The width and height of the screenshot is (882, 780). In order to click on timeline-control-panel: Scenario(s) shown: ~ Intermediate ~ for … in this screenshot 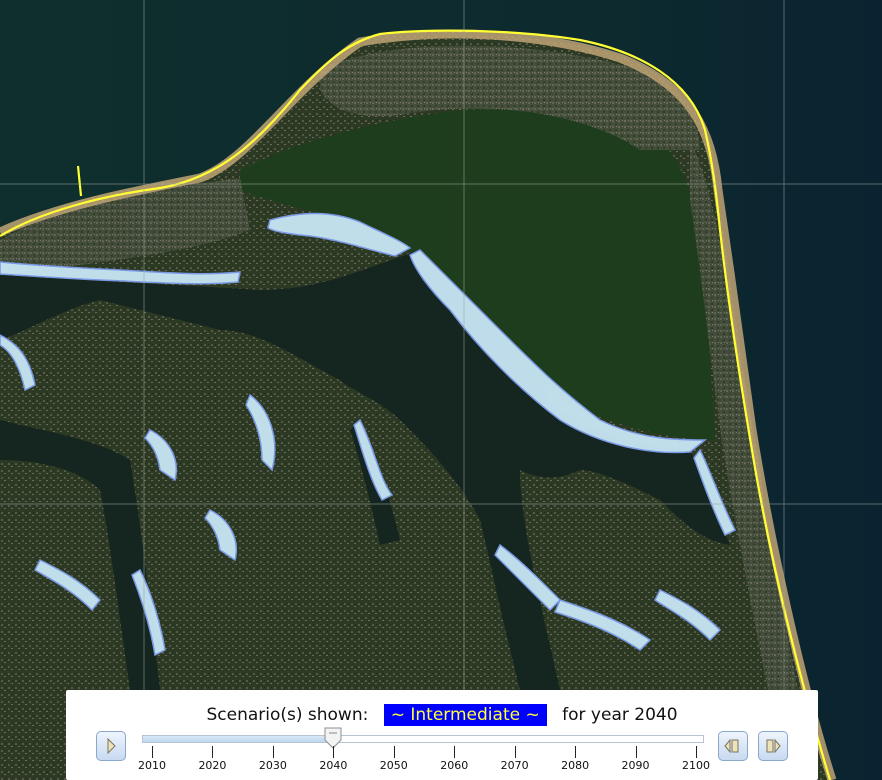, I will do `click(442, 735)`.